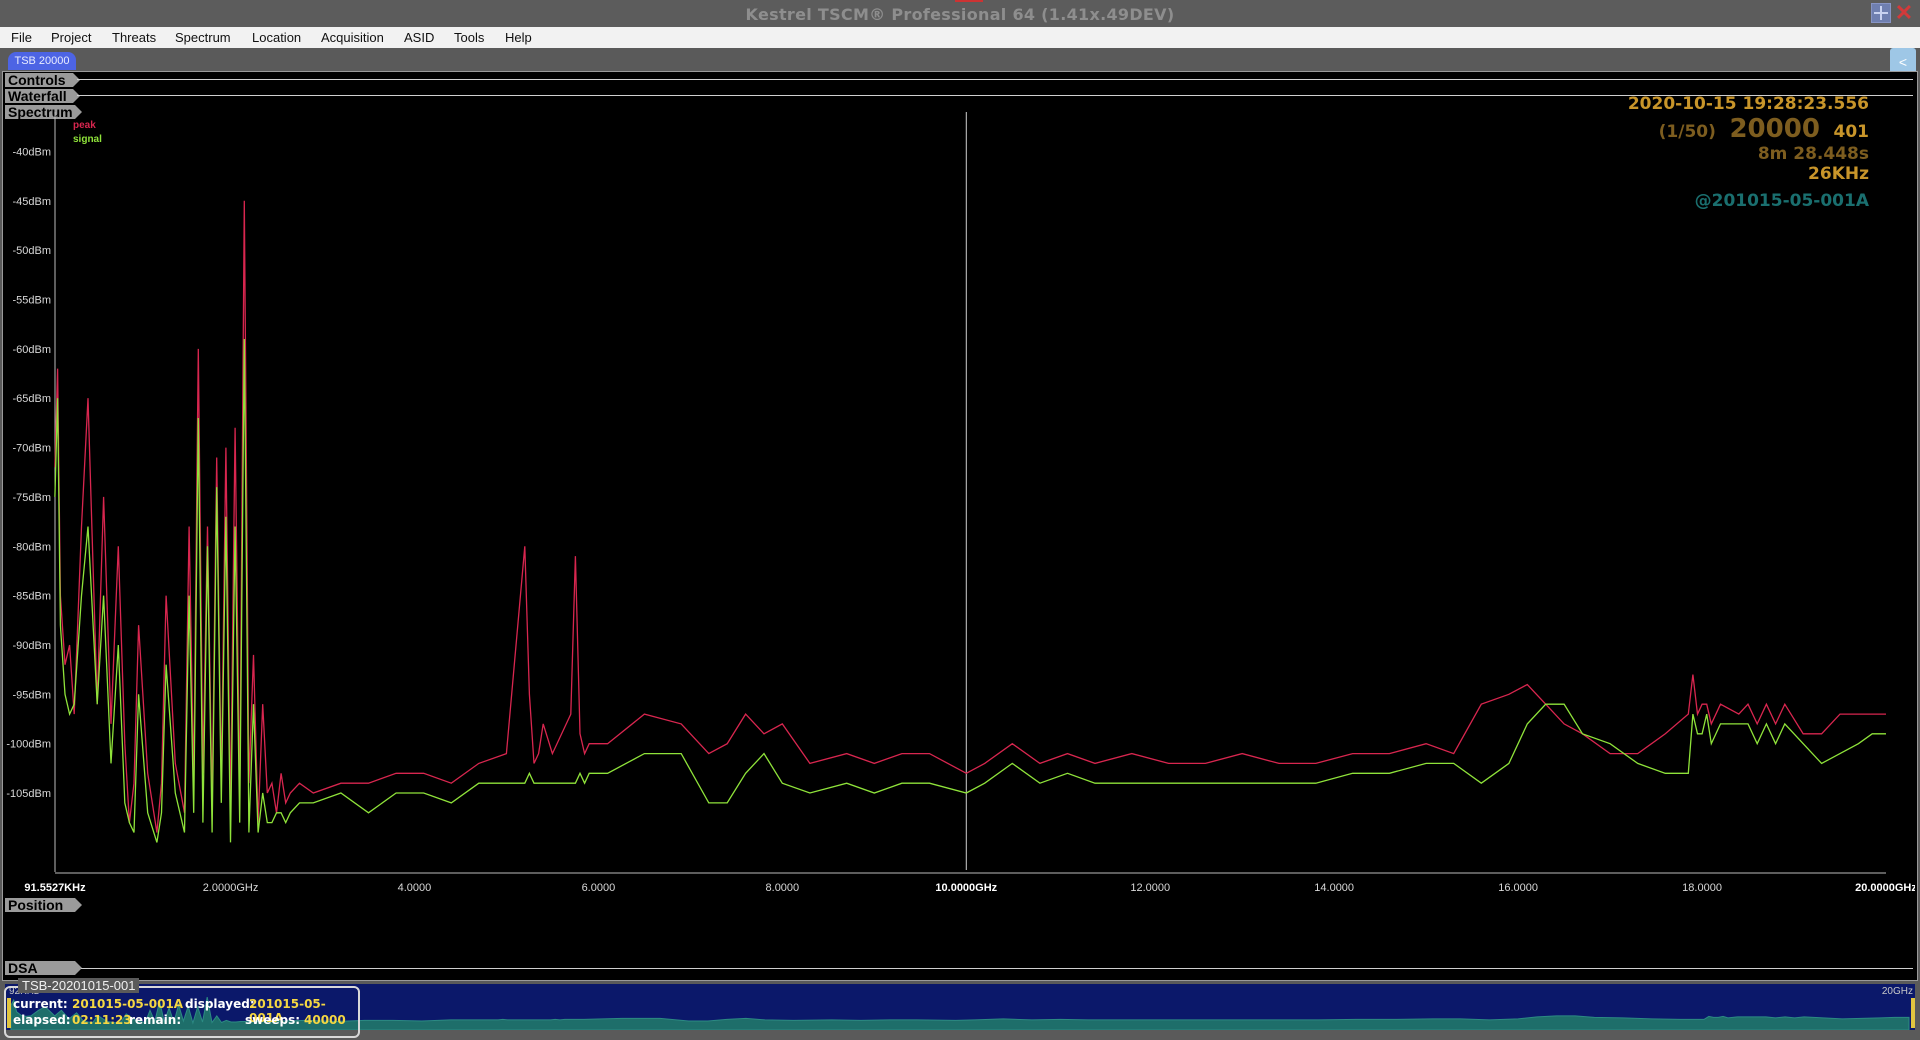 Image resolution: width=1920 pixels, height=1040 pixels. Describe the element at coordinates (1913, 1013) in the screenshot. I see `position-right-handle` at that location.